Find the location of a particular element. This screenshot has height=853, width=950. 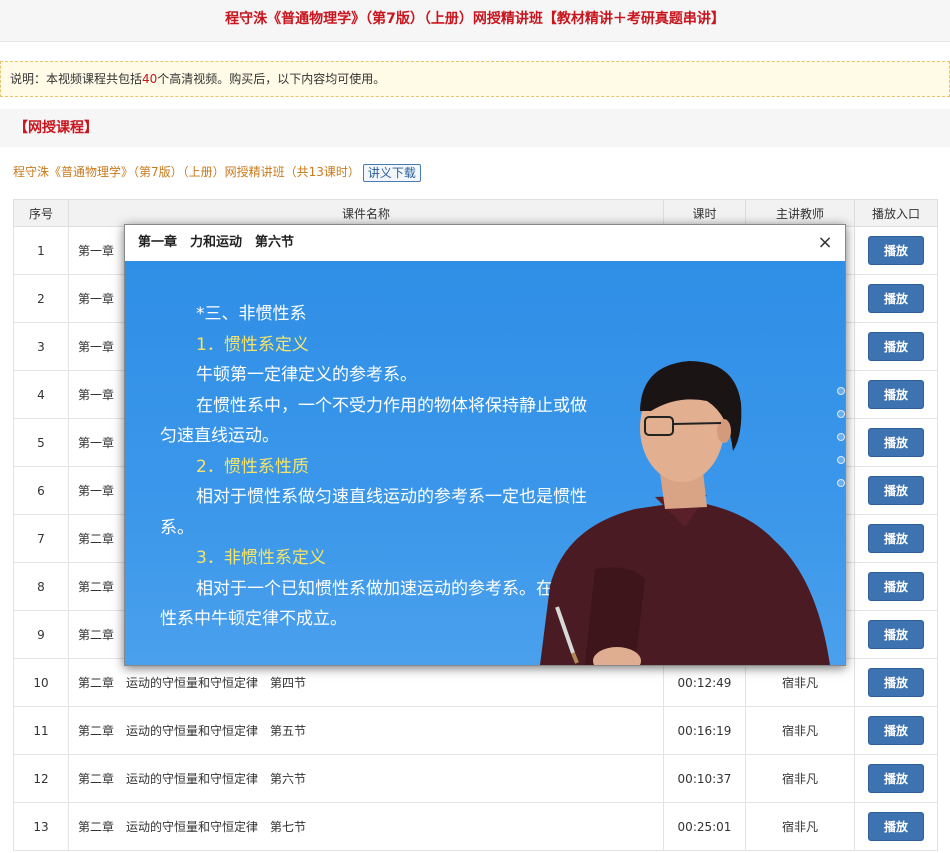

lesson-no: 6 is located at coordinates (41, 490).